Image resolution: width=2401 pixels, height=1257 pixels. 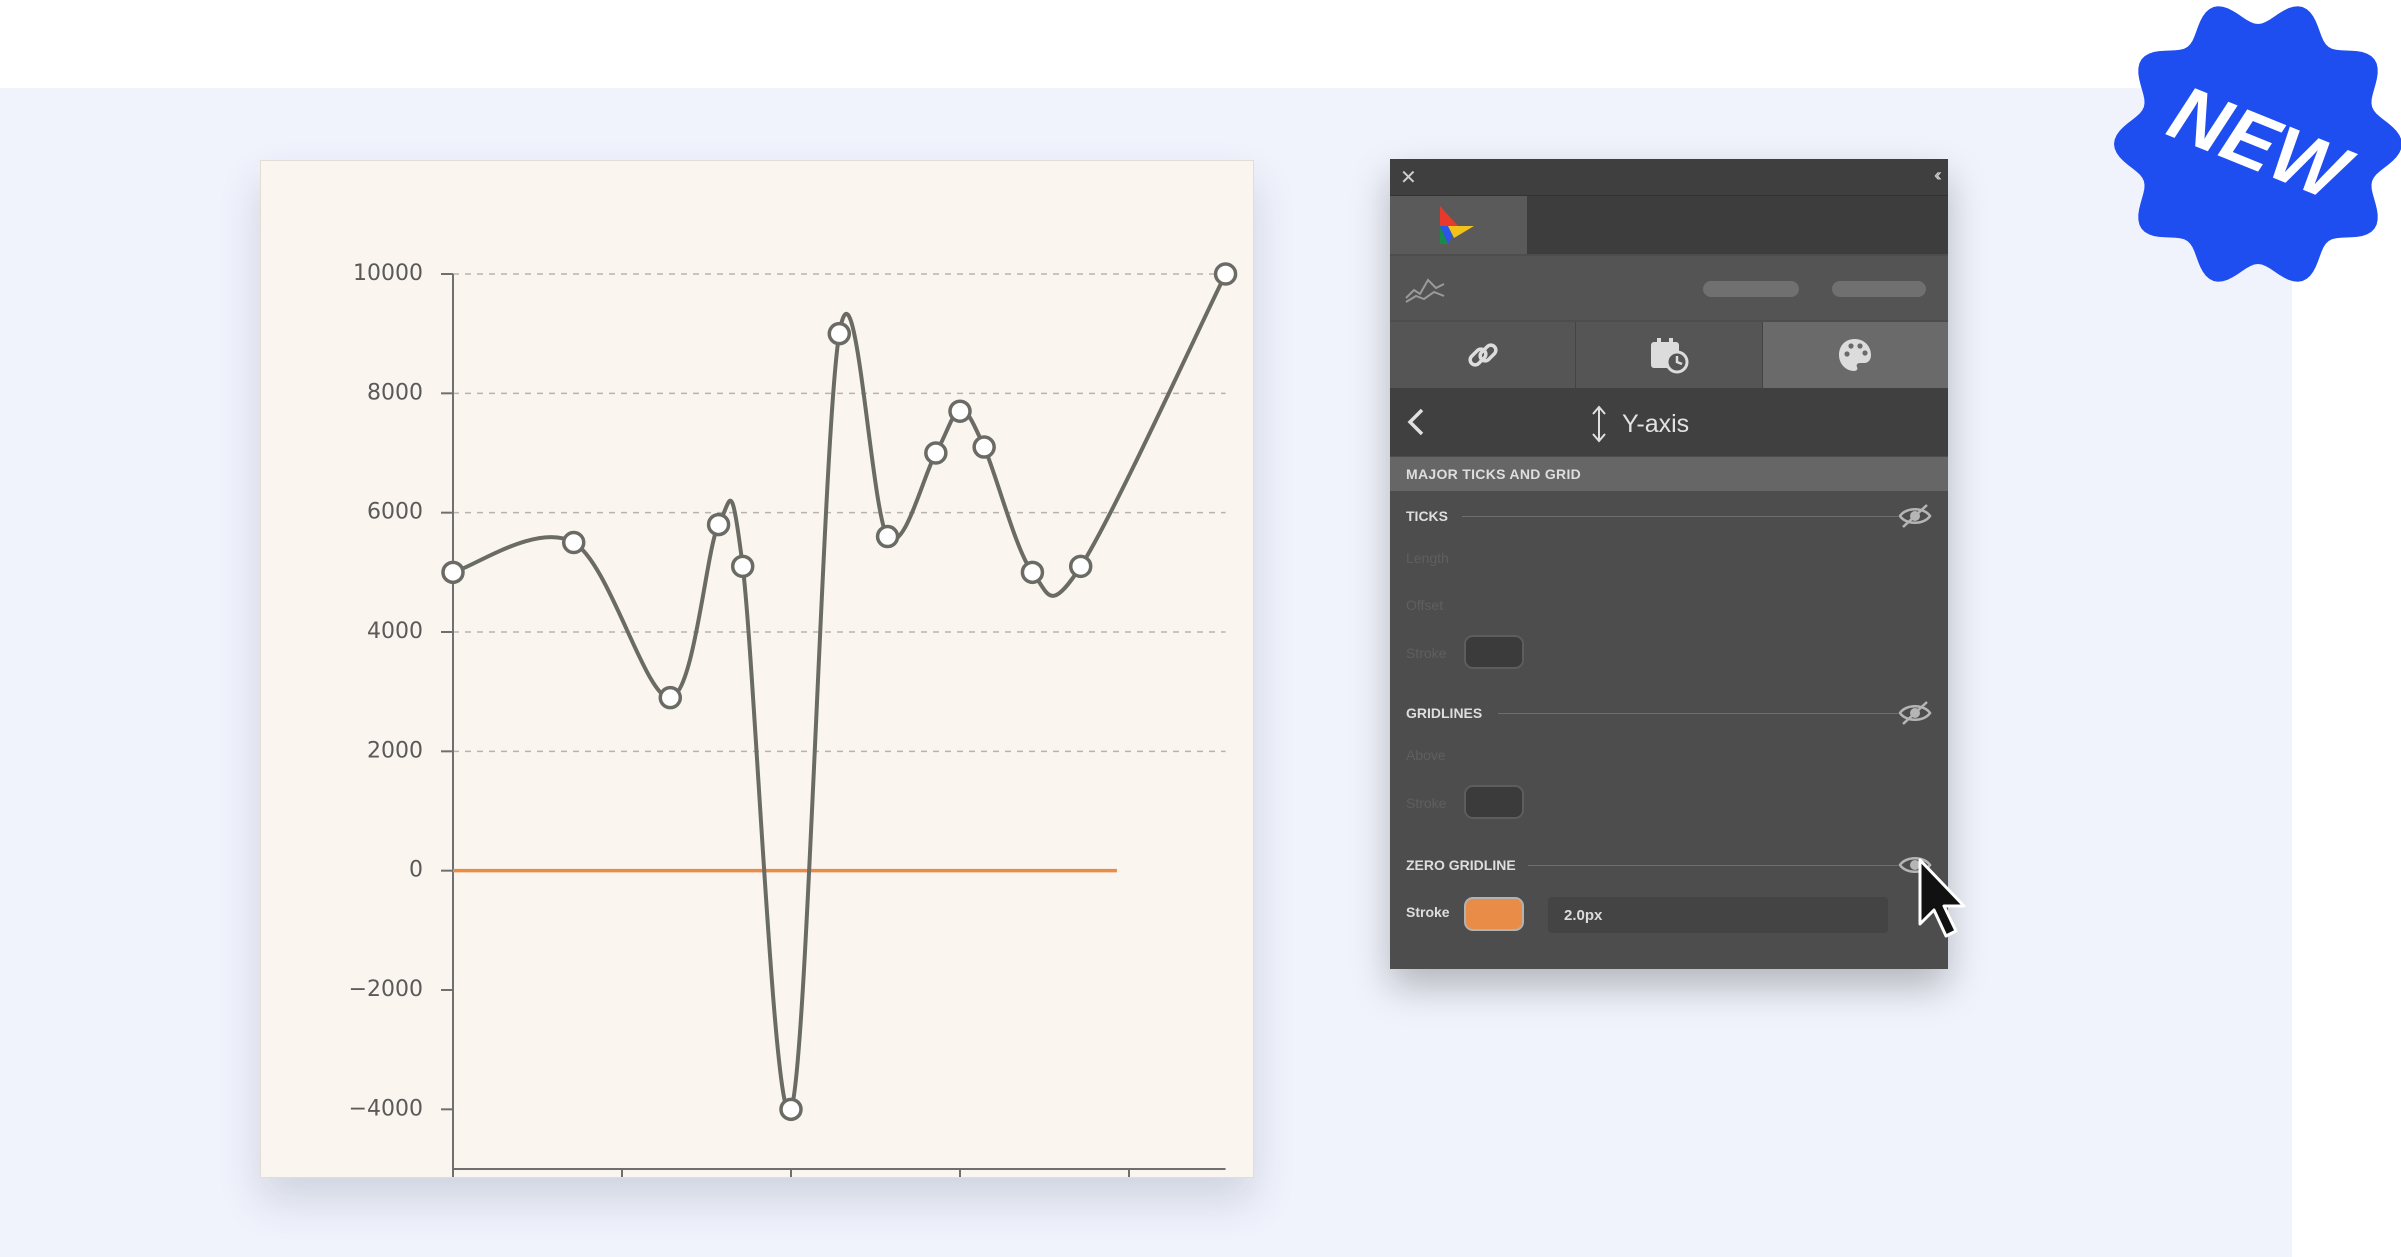 I want to click on back-arrow-icon, so click(x=1416, y=422).